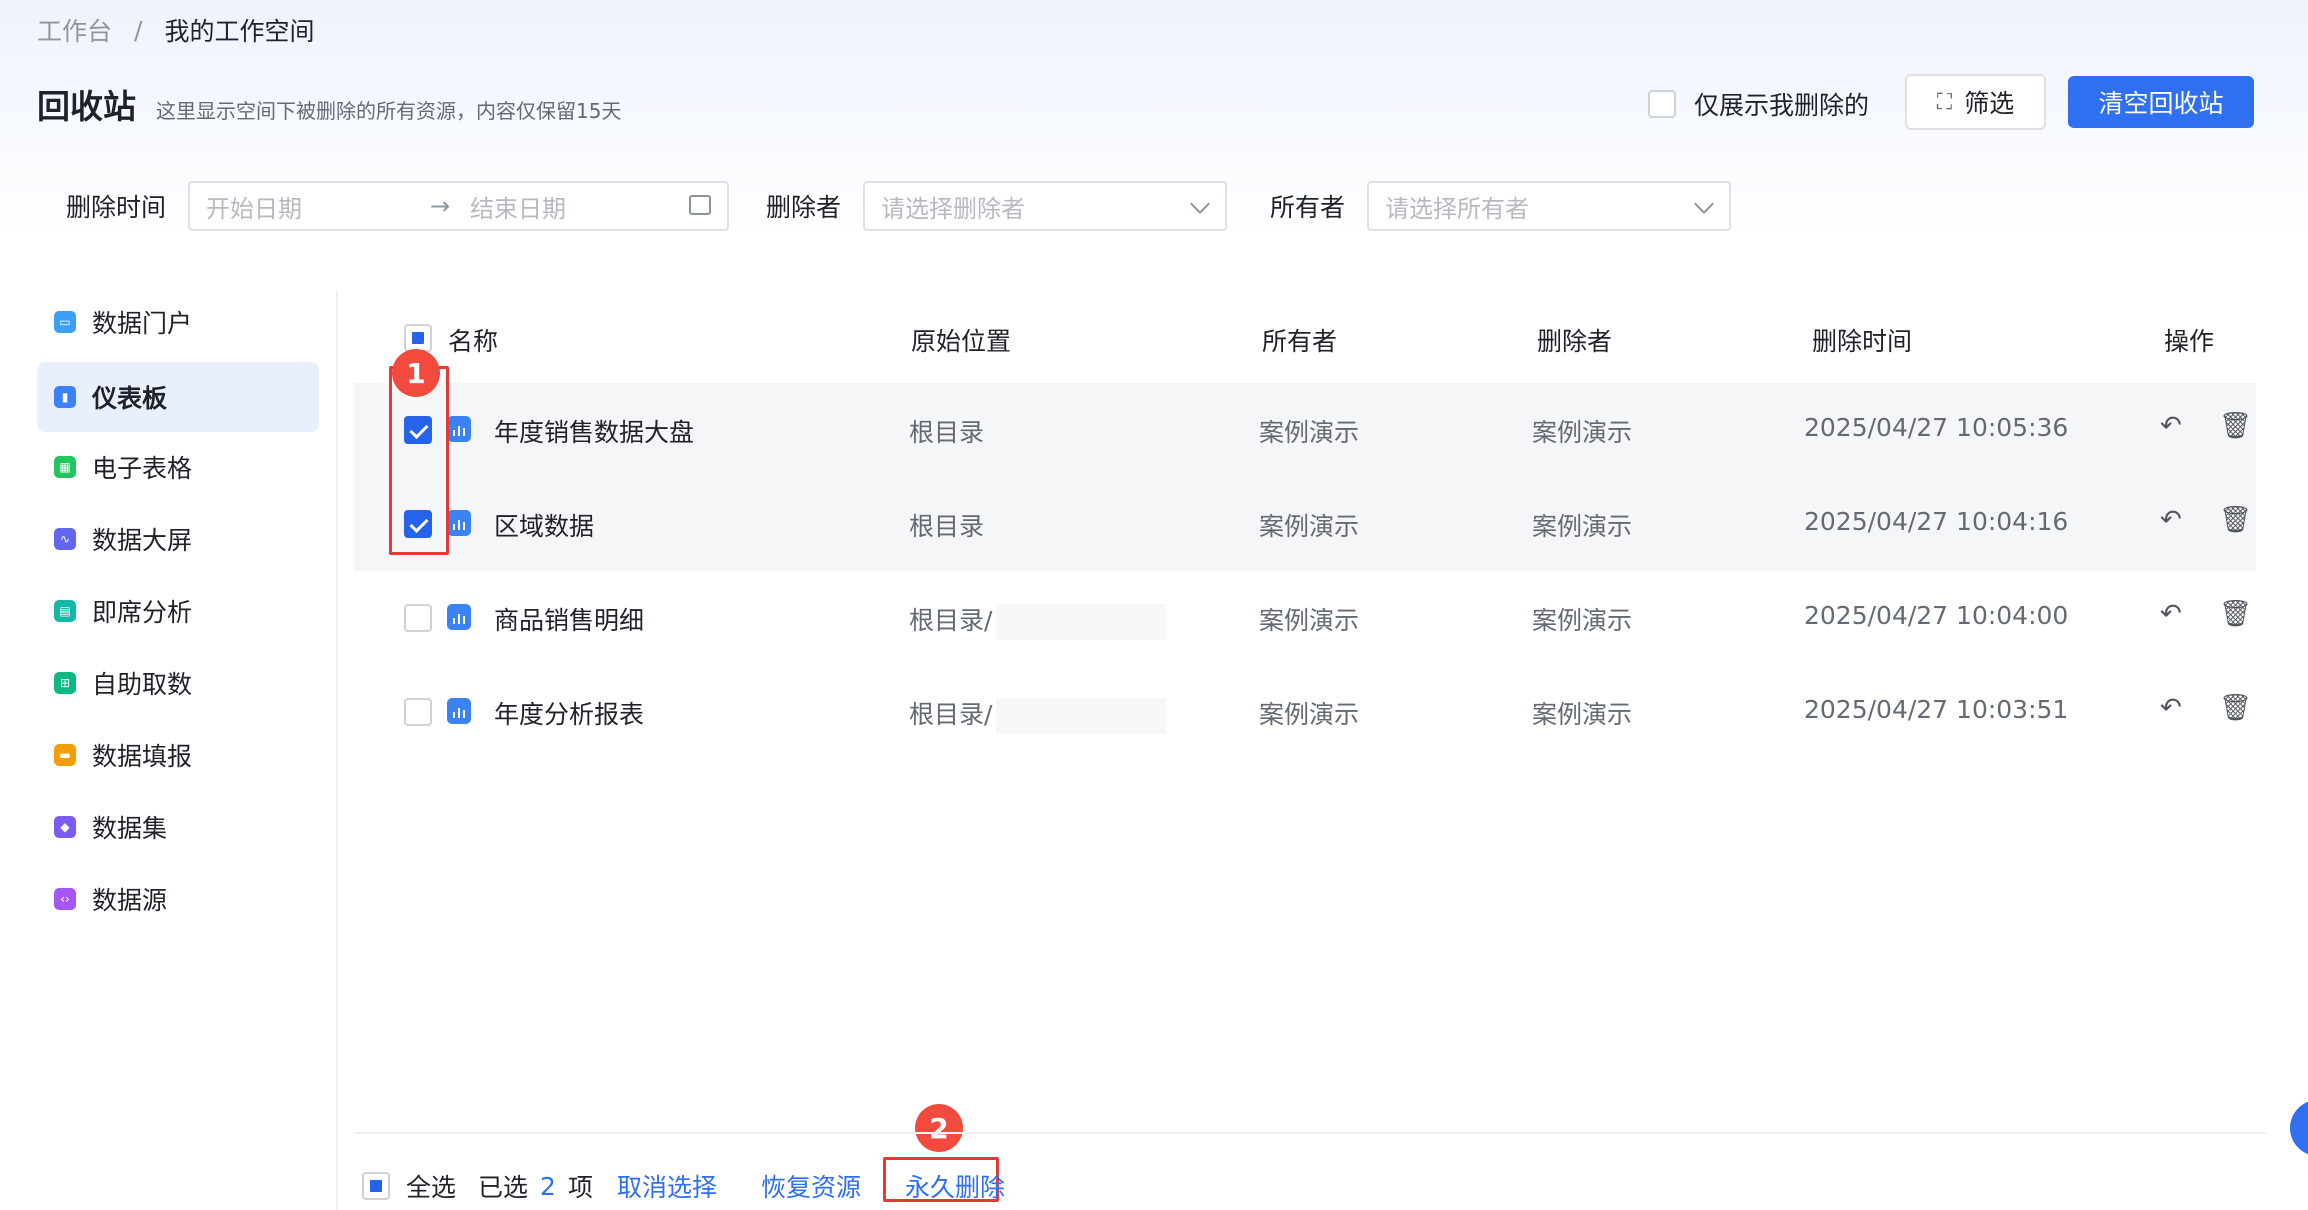  I want to click on sidebar-item-dashboard: ▮ 仪表板, so click(178, 397).